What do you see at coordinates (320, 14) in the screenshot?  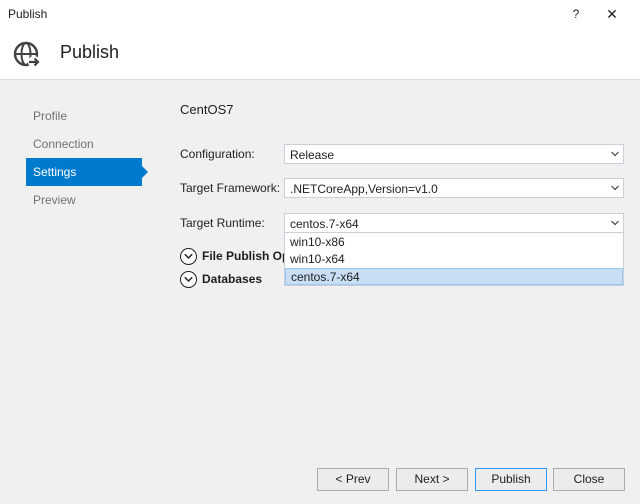 I see `title-bar: Publish ? ✕` at bounding box center [320, 14].